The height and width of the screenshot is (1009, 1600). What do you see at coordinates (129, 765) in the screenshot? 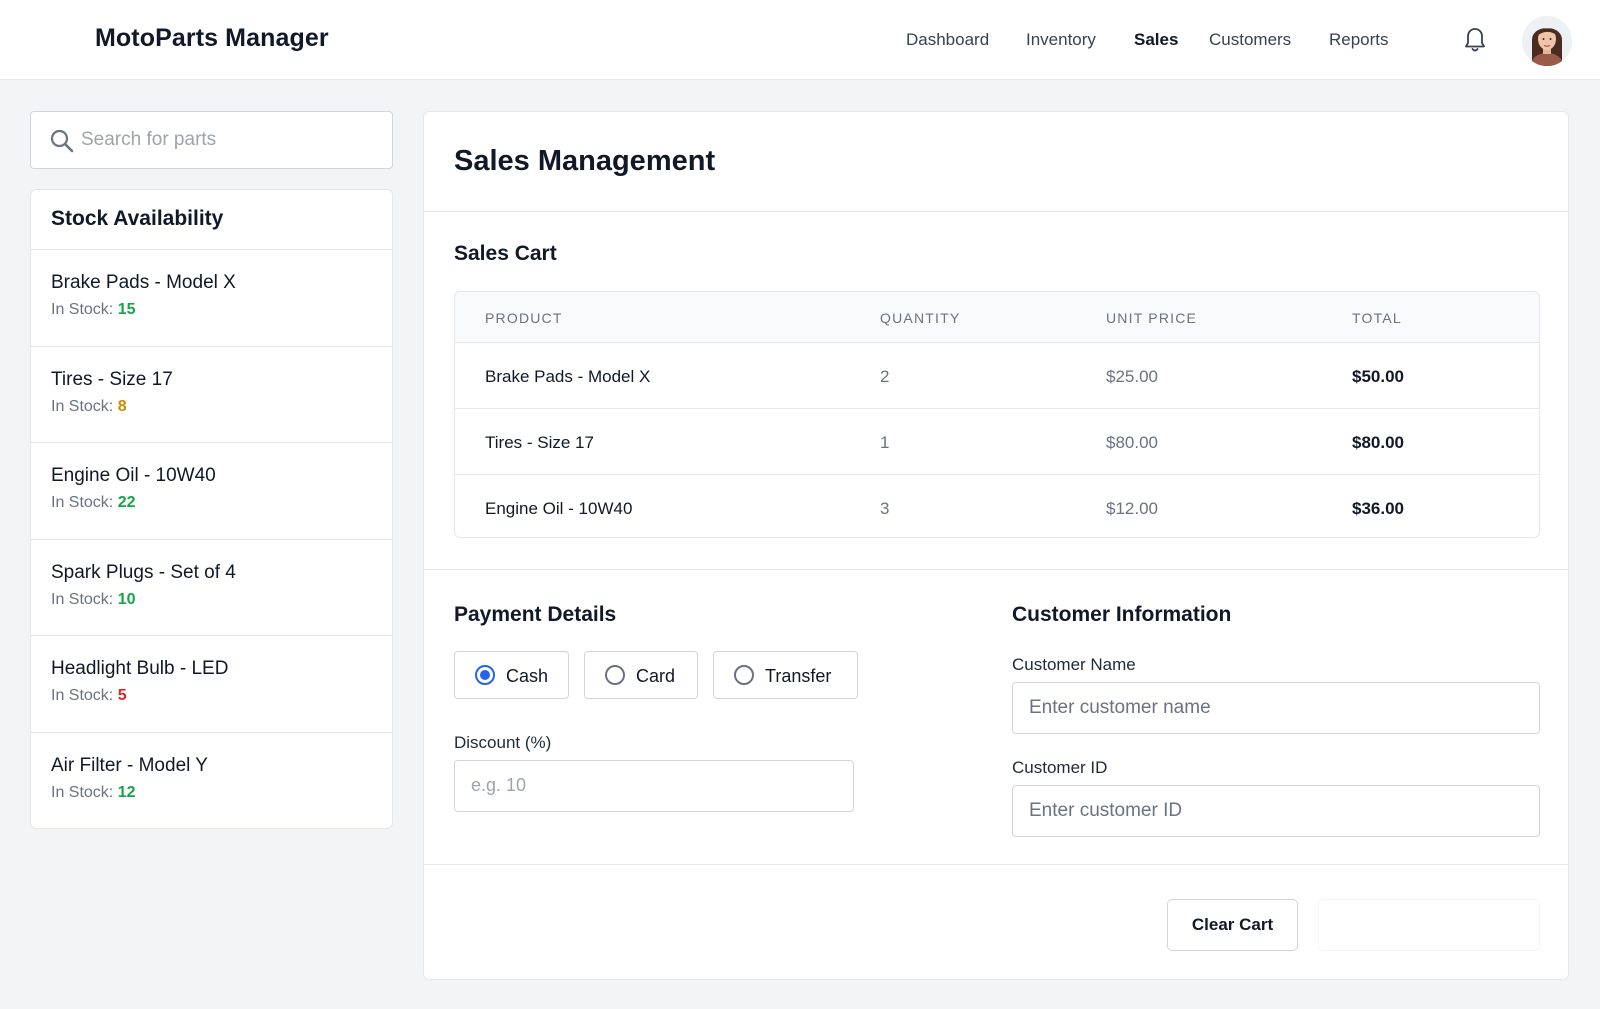
I see `stock-item-name: Air Filter - Model Y` at bounding box center [129, 765].